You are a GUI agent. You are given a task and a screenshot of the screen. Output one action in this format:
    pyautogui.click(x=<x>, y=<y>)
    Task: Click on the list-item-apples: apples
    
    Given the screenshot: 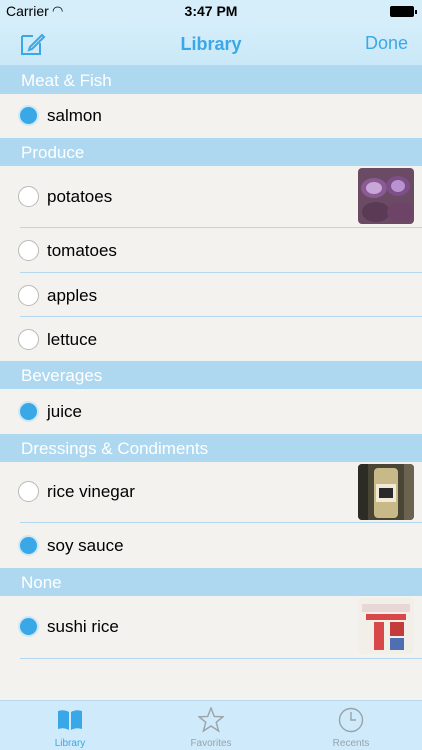 What is the action you would take?
    pyautogui.click(x=211, y=295)
    